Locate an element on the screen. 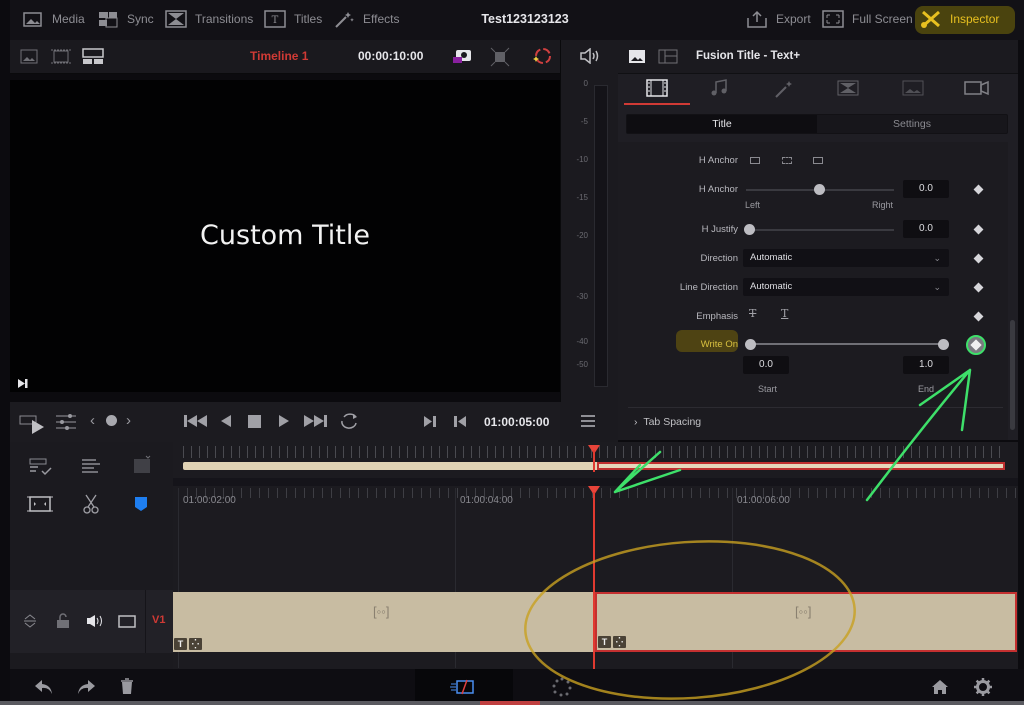 The width and height of the screenshot is (1024, 705). adjust-sliders-icon is located at coordinates (66, 422).